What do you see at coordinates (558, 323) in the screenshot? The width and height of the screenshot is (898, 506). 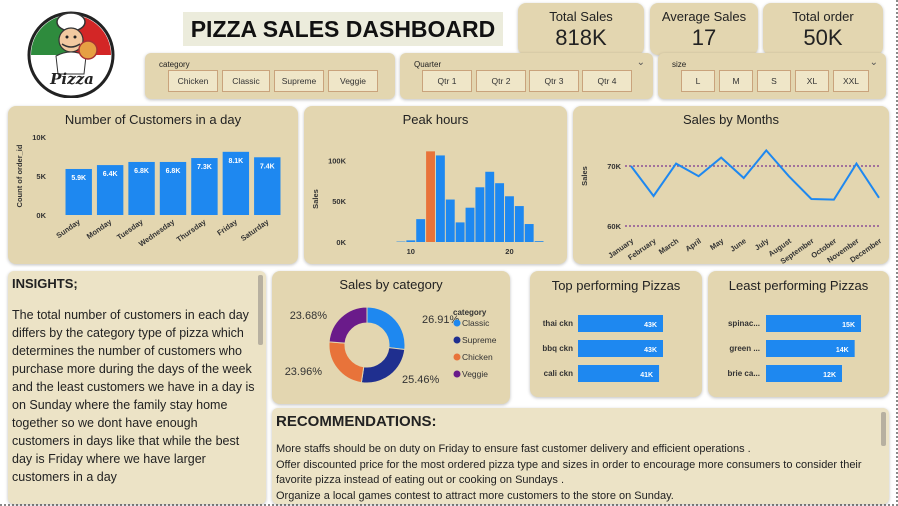 I see `y-tick-label: thai ckn` at bounding box center [558, 323].